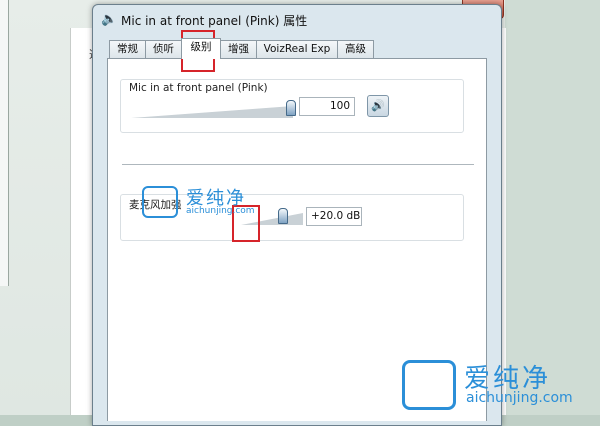  What do you see at coordinates (201, 48) in the screenshot?
I see `tab-levels: 级别` at bounding box center [201, 48].